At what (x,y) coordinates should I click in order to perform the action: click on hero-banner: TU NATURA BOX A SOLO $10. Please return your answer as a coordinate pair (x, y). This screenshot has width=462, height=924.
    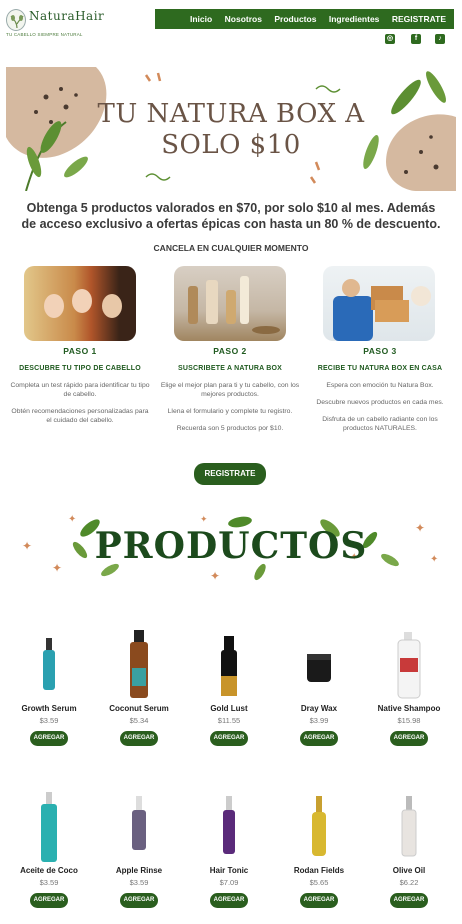
    Looking at the image, I should click on (231, 129).